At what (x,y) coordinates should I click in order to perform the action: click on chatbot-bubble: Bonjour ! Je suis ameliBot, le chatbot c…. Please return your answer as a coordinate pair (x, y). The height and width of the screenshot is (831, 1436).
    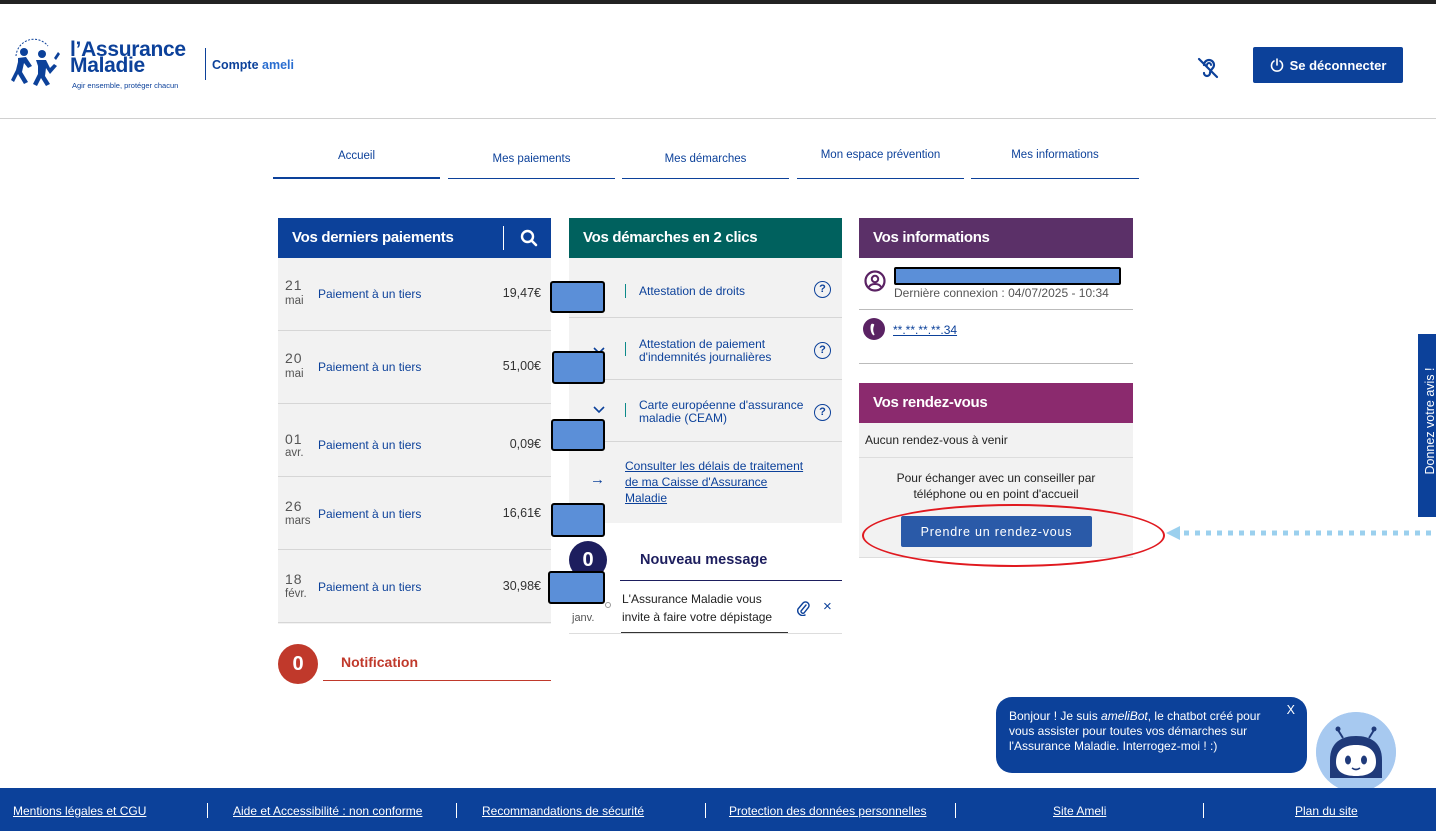
    Looking at the image, I should click on (1151, 735).